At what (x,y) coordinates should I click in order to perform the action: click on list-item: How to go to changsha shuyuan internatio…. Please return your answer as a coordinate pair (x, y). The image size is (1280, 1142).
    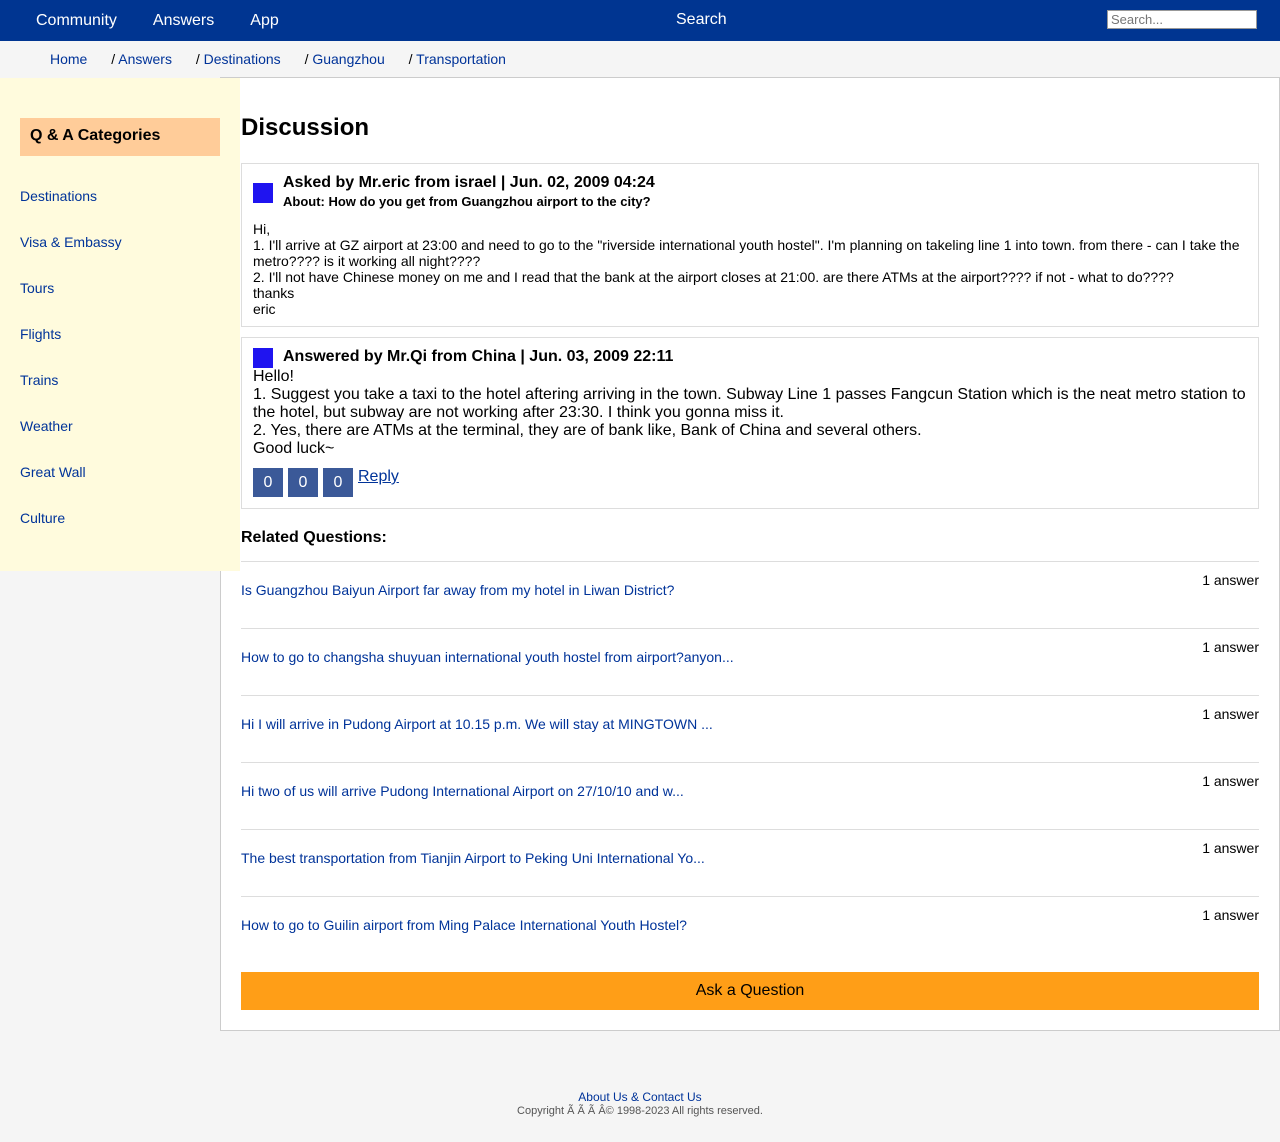
    Looking at the image, I should click on (750, 661).